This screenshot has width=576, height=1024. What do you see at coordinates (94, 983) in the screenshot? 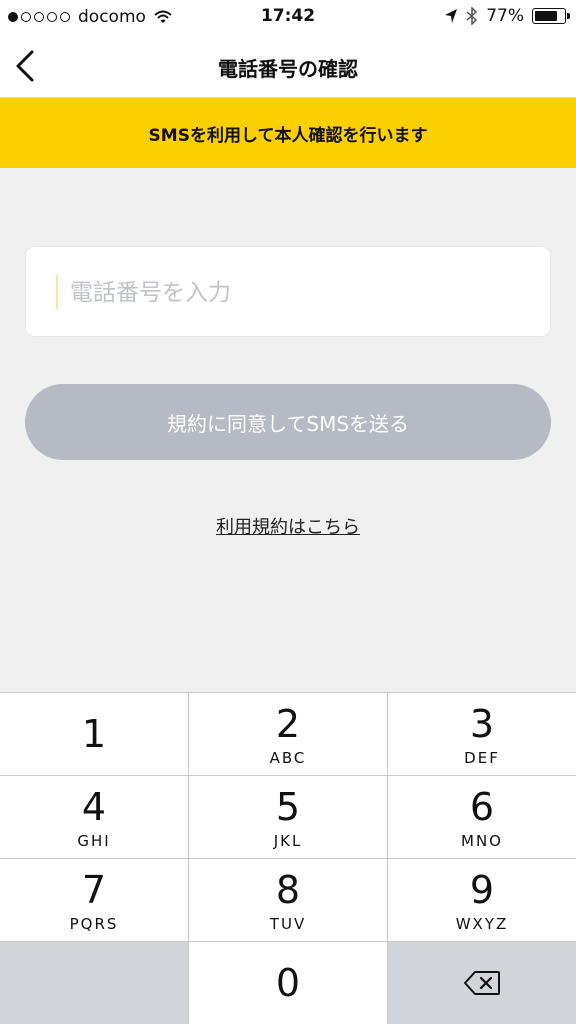
I see `key-blank` at bounding box center [94, 983].